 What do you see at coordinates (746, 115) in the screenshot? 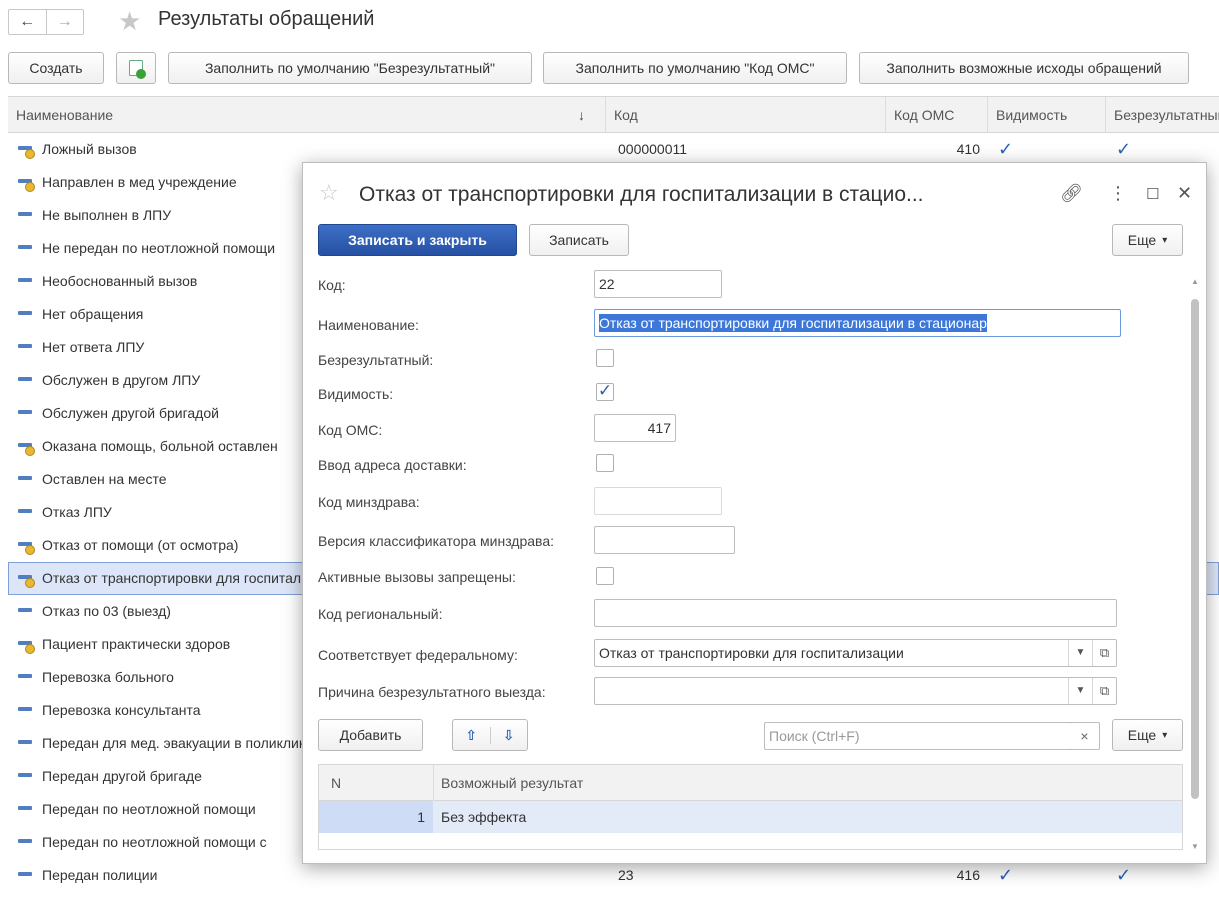
I see `column-header-code: Код` at bounding box center [746, 115].